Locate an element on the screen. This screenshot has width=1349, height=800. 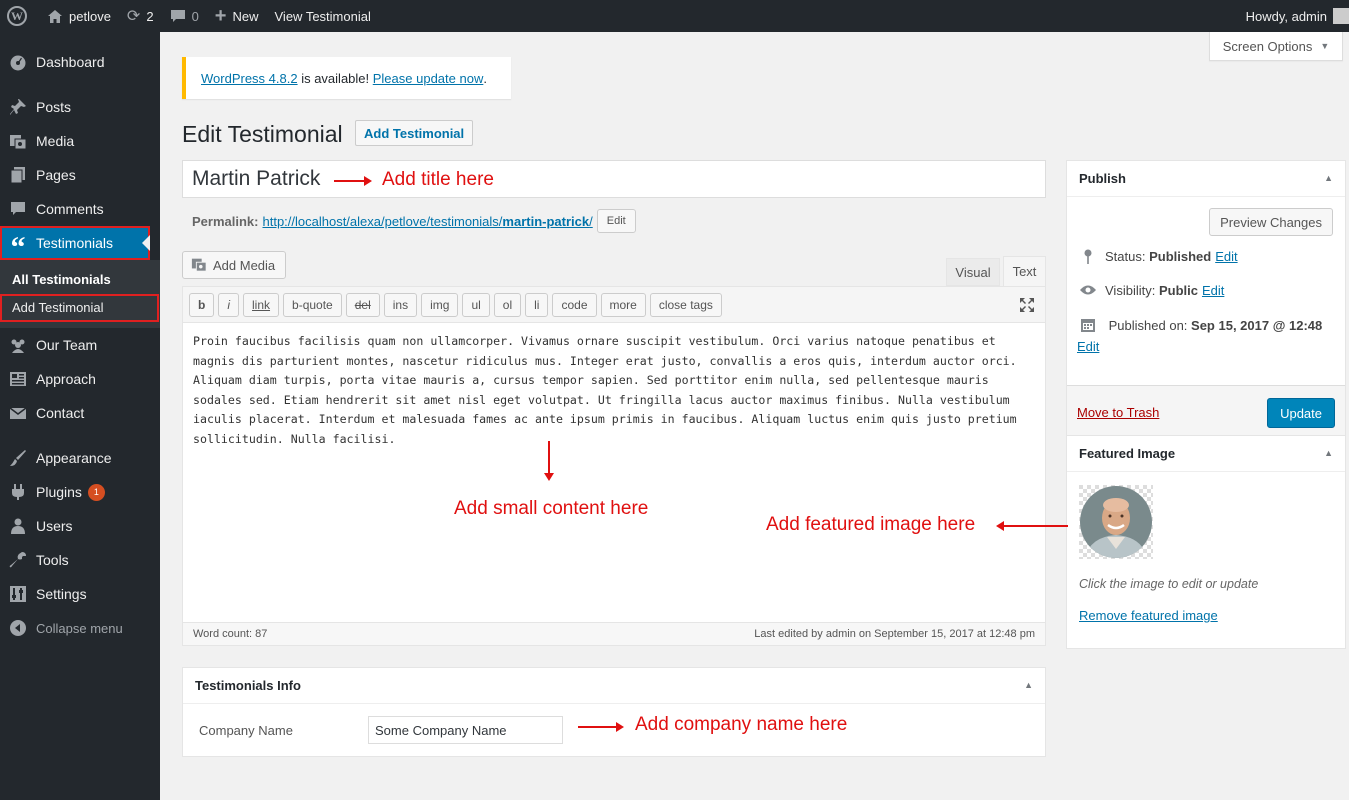
publish-box: Publish ▲ Preview Changes Status is located at coordinates (1206, 301).